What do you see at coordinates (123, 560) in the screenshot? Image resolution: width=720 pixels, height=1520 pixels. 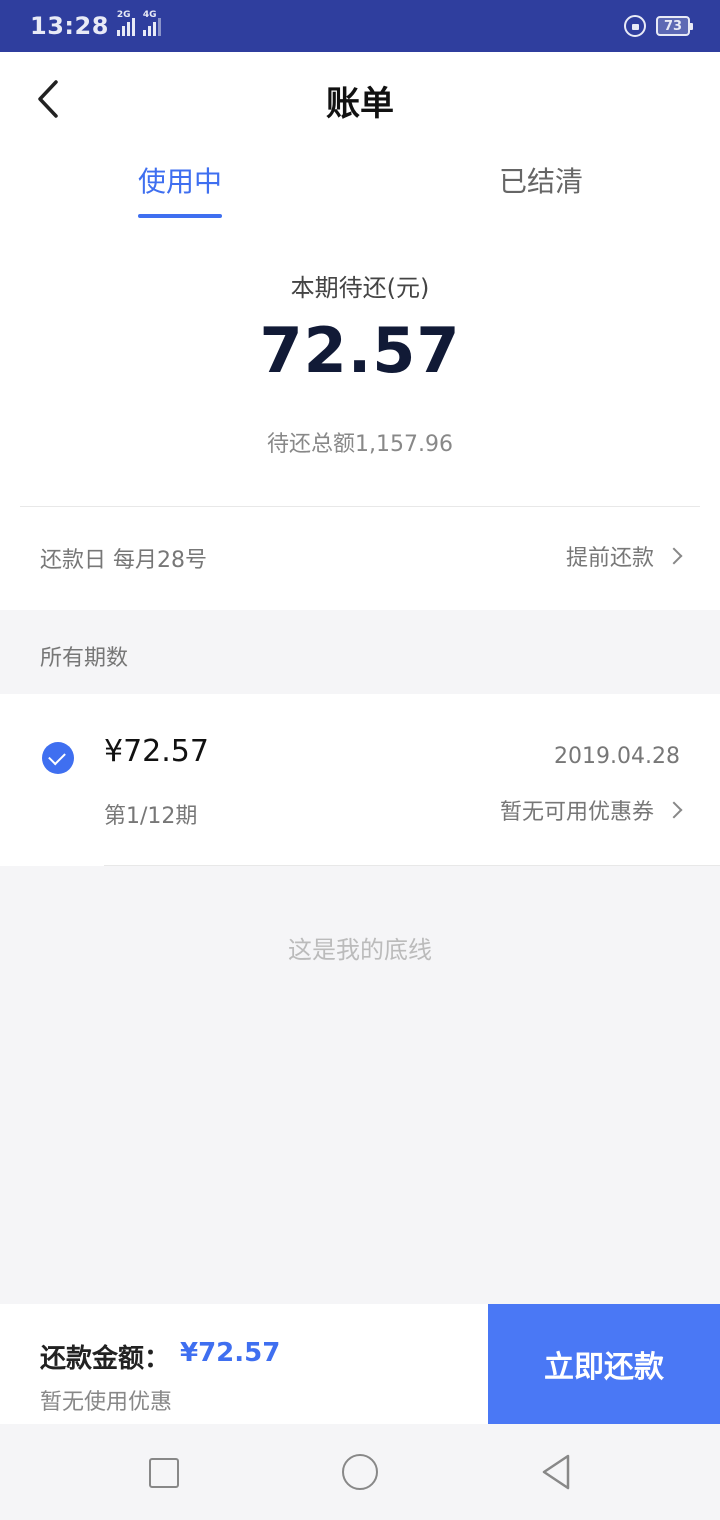 I see `repayment-day: 还款日 每月28号` at bounding box center [123, 560].